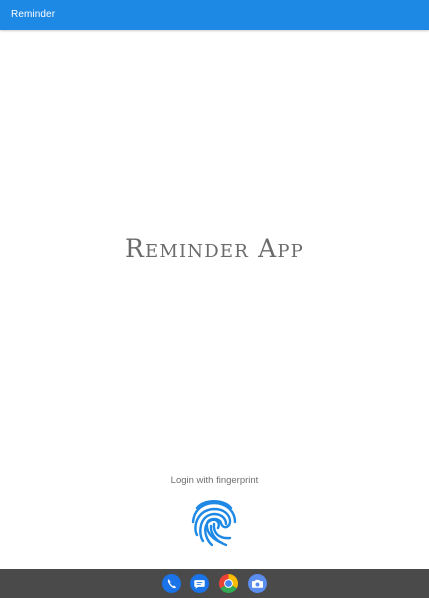 The width and height of the screenshot is (429, 598). Describe the element at coordinates (214, 15) in the screenshot. I see `app-bar: Reminder` at that location.